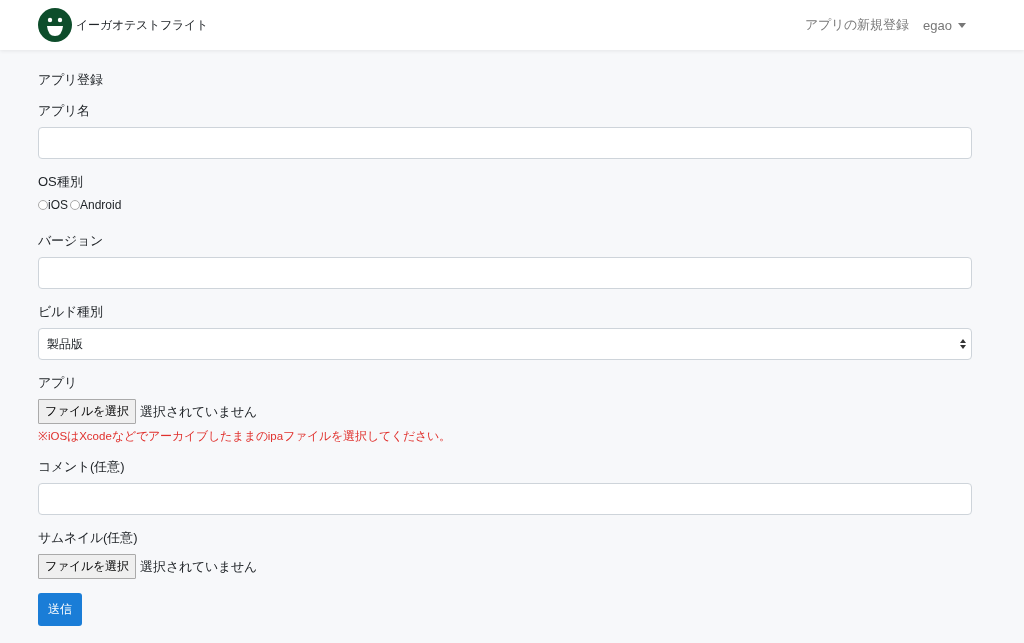 The width and height of the screenshot is (1024, 643). I want to click on field-label: アプリ名, so click(64, 110).